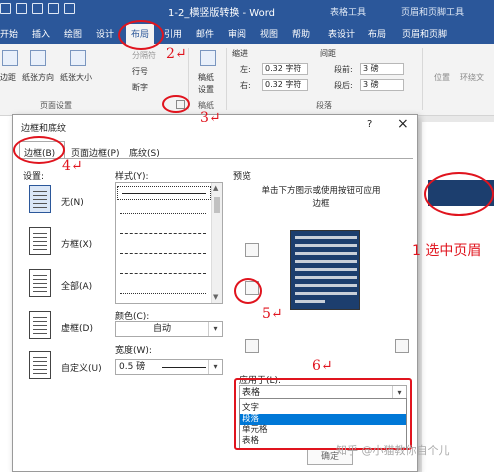 The width and height of the screenshot is (494, 472). What do you see at coordinates (10, 58) in the screenshot?
I see `margins-icon` at bounding box center [10, 58].